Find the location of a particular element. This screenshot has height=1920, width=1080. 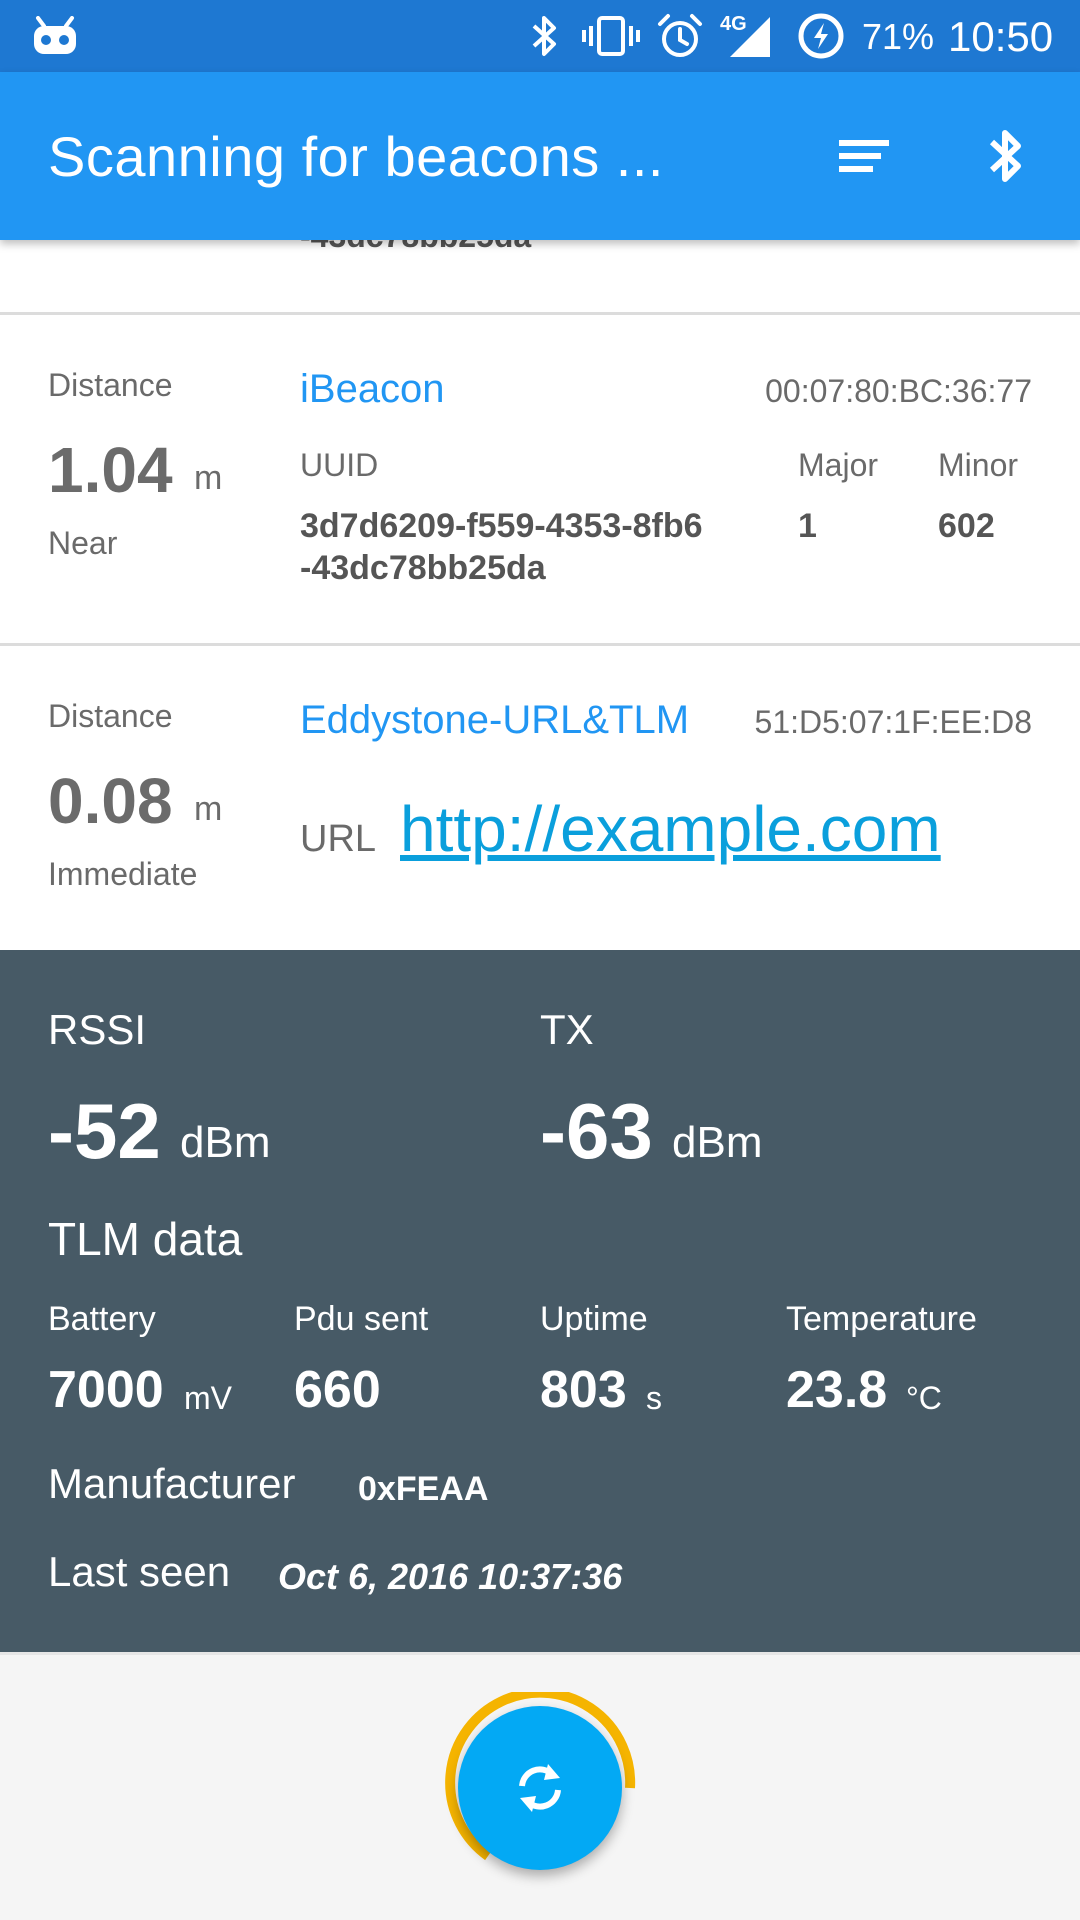

bluetooth-button is located at coordinates (1006, 156).